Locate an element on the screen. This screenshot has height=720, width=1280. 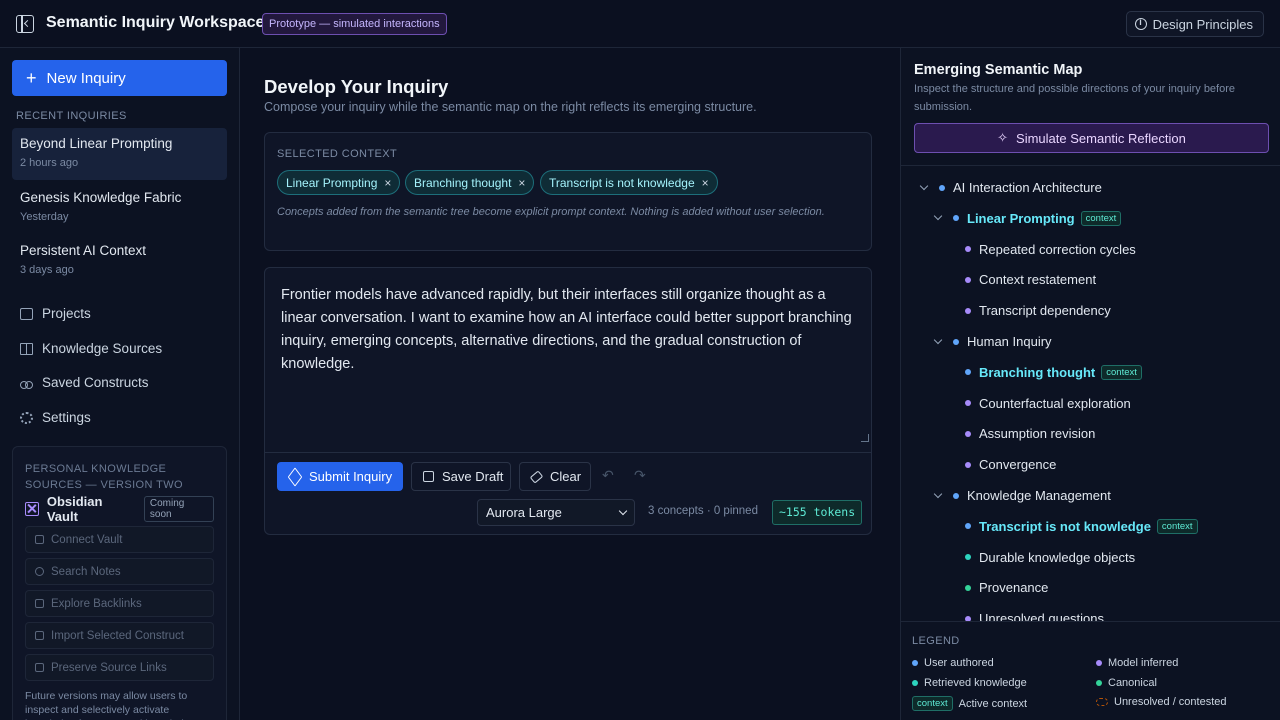
chain-icon is located at coordinates (39, 603).